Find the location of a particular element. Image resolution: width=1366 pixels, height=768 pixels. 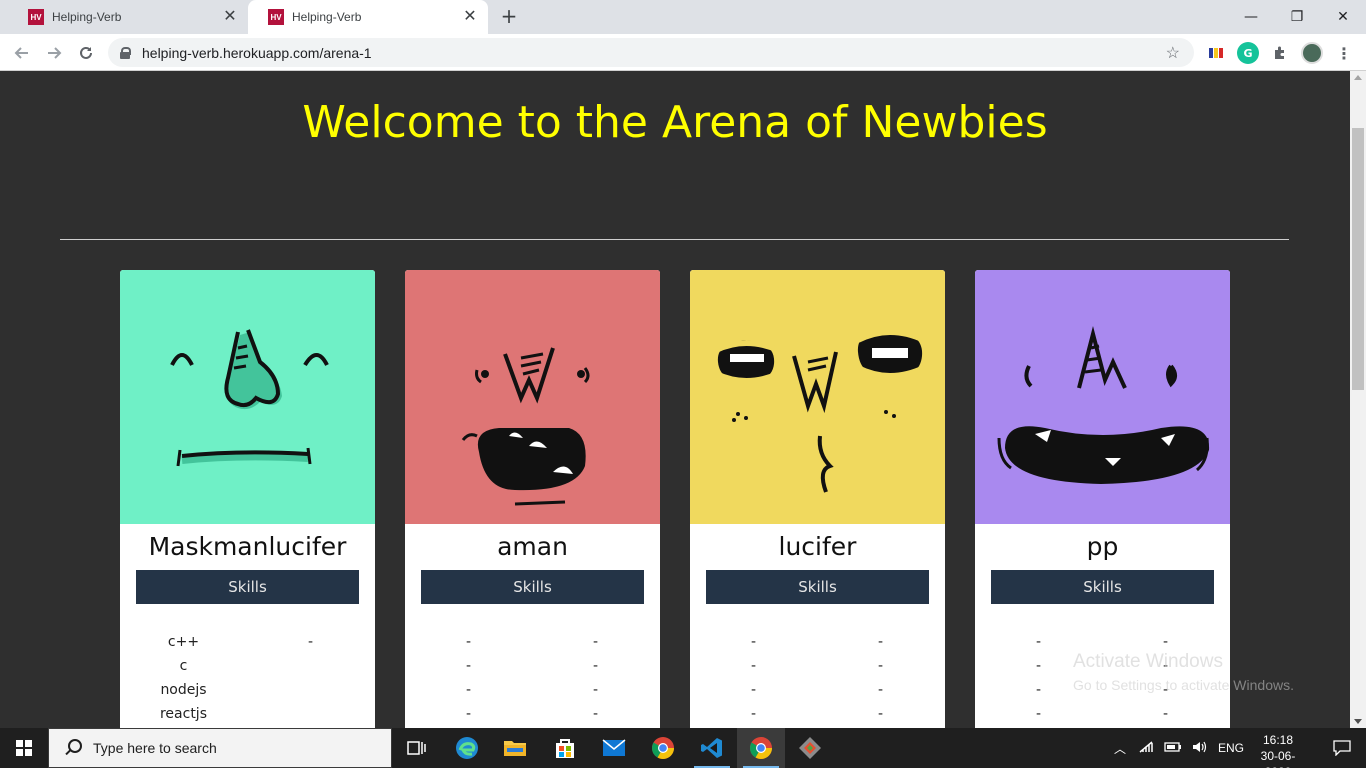

taskbar-search: Type here to search is located at coordinates (220, 748).